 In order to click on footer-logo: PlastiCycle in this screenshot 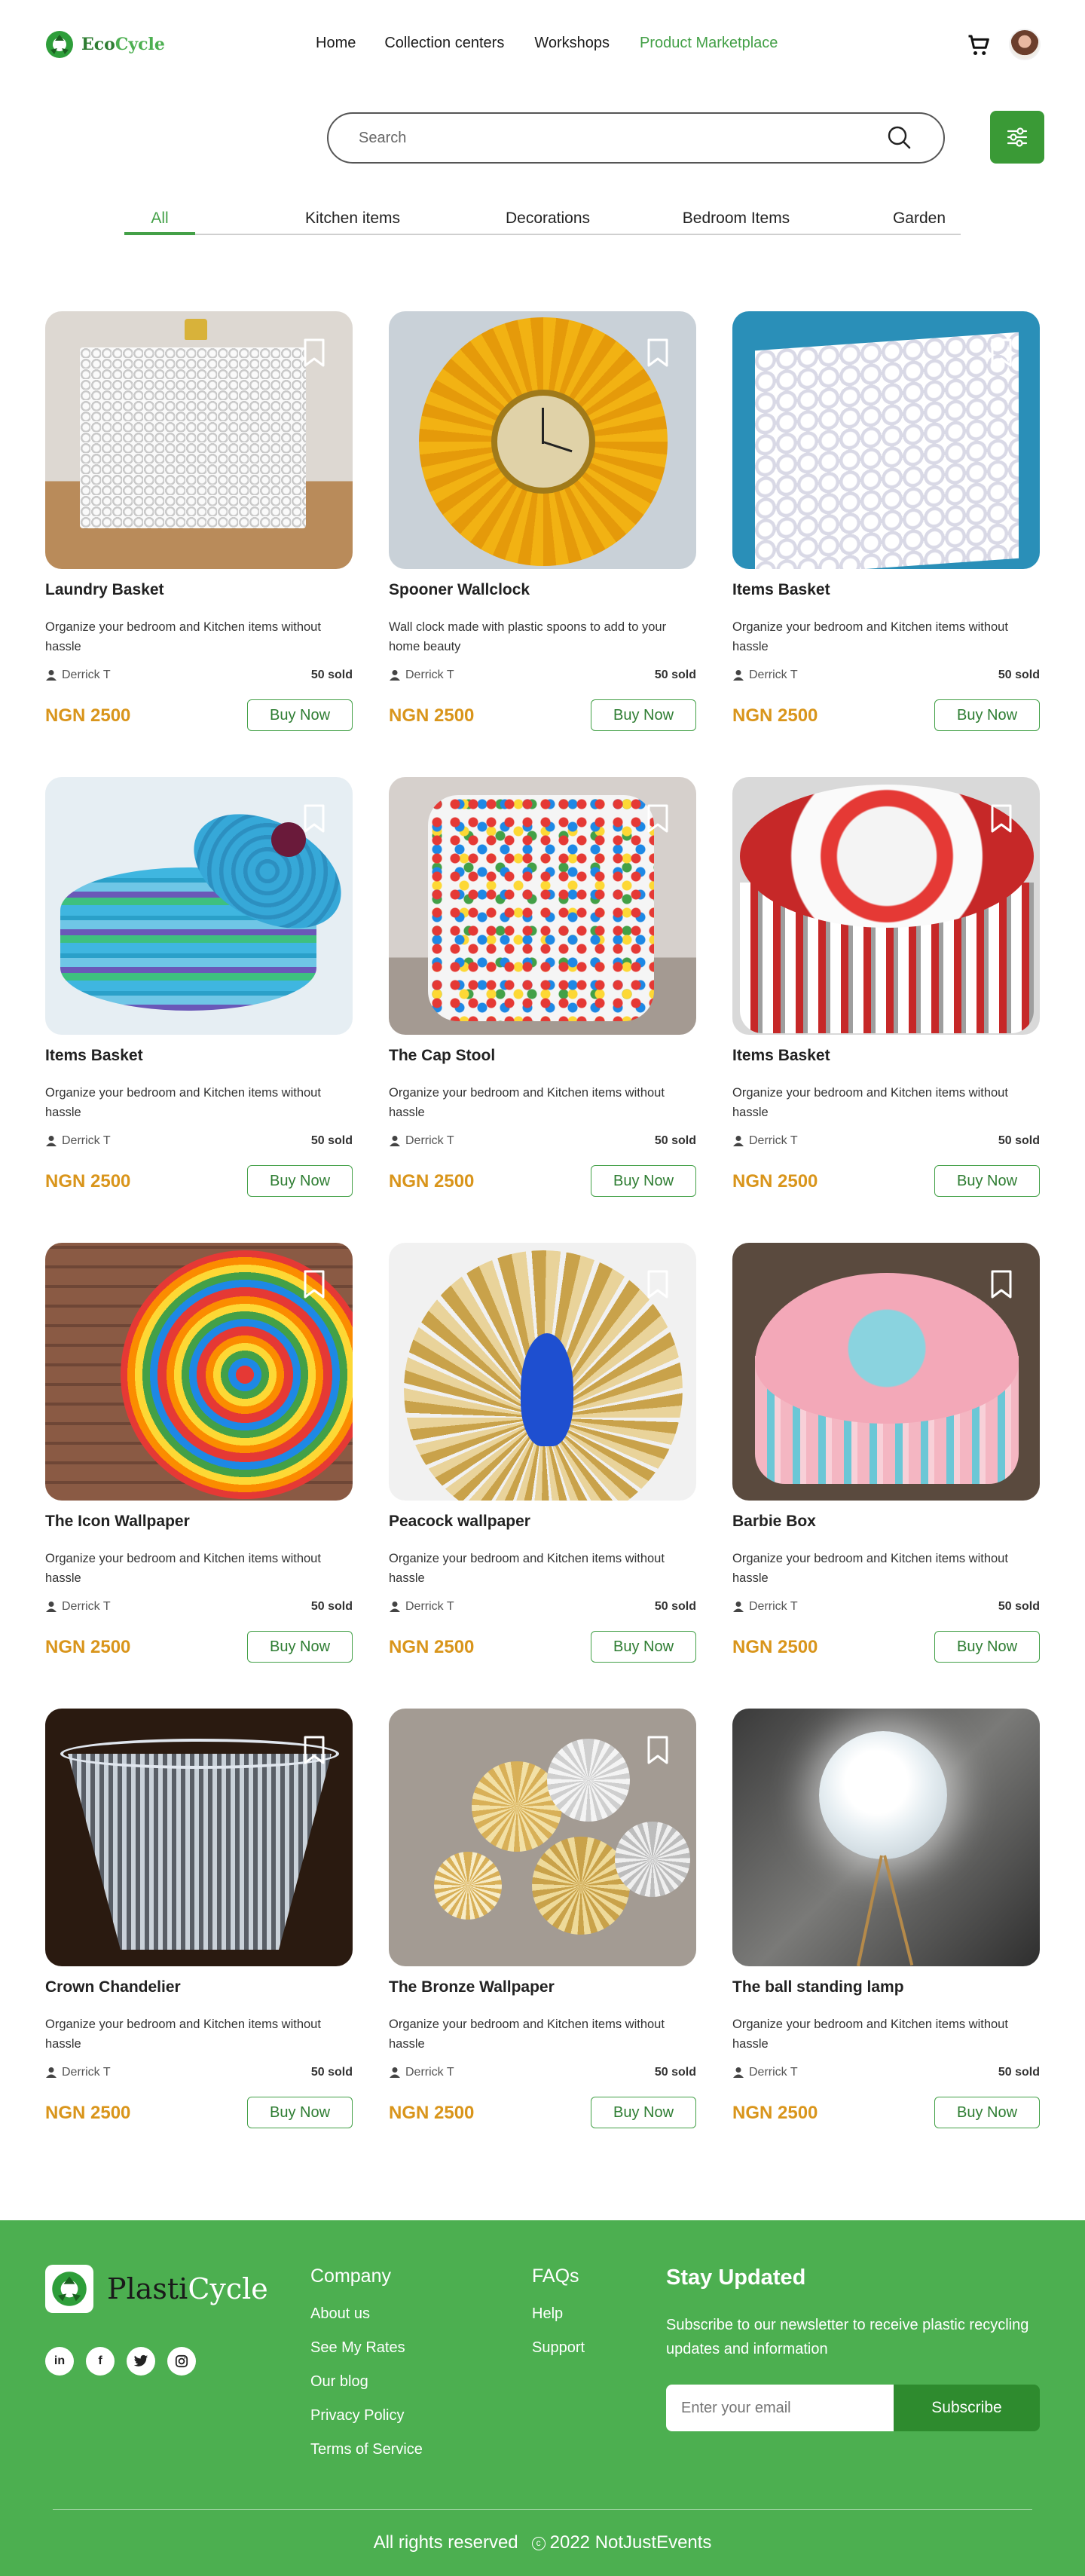, I will do `click(156, 2289)`.